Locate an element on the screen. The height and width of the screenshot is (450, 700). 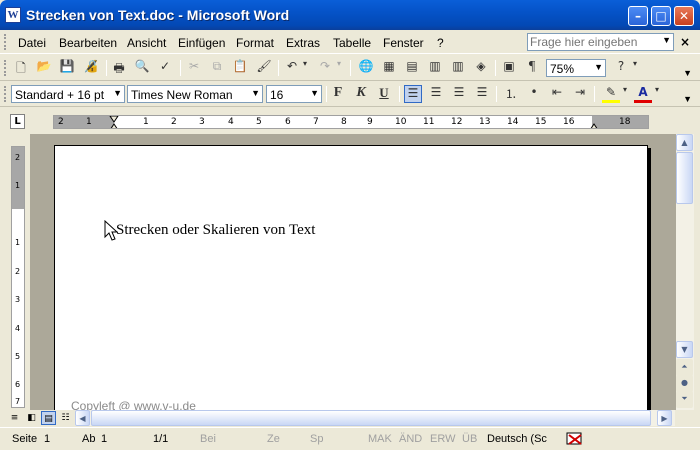
save-icon: 💾 is located at coordinates (67, 68).